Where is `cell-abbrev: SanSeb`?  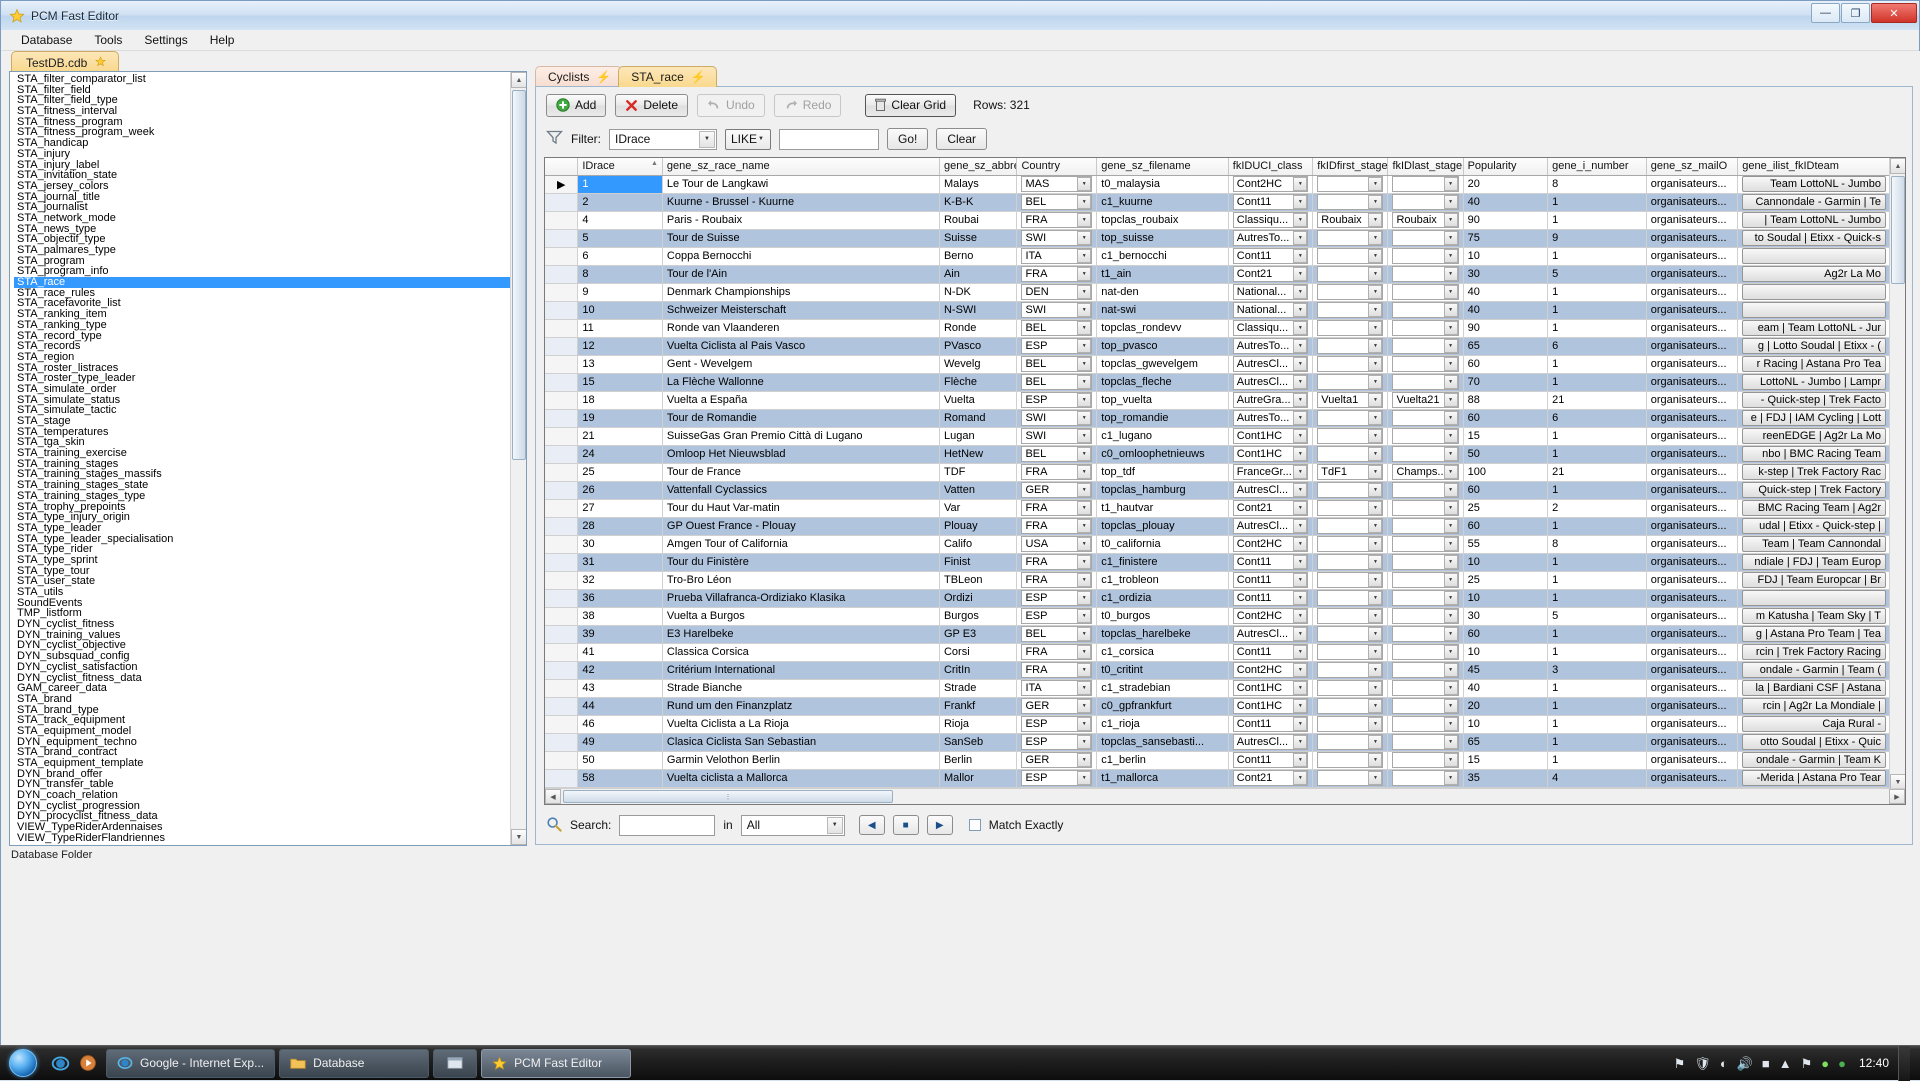 cell-abbrev: SanSeb is located at coordinates (977, 742).